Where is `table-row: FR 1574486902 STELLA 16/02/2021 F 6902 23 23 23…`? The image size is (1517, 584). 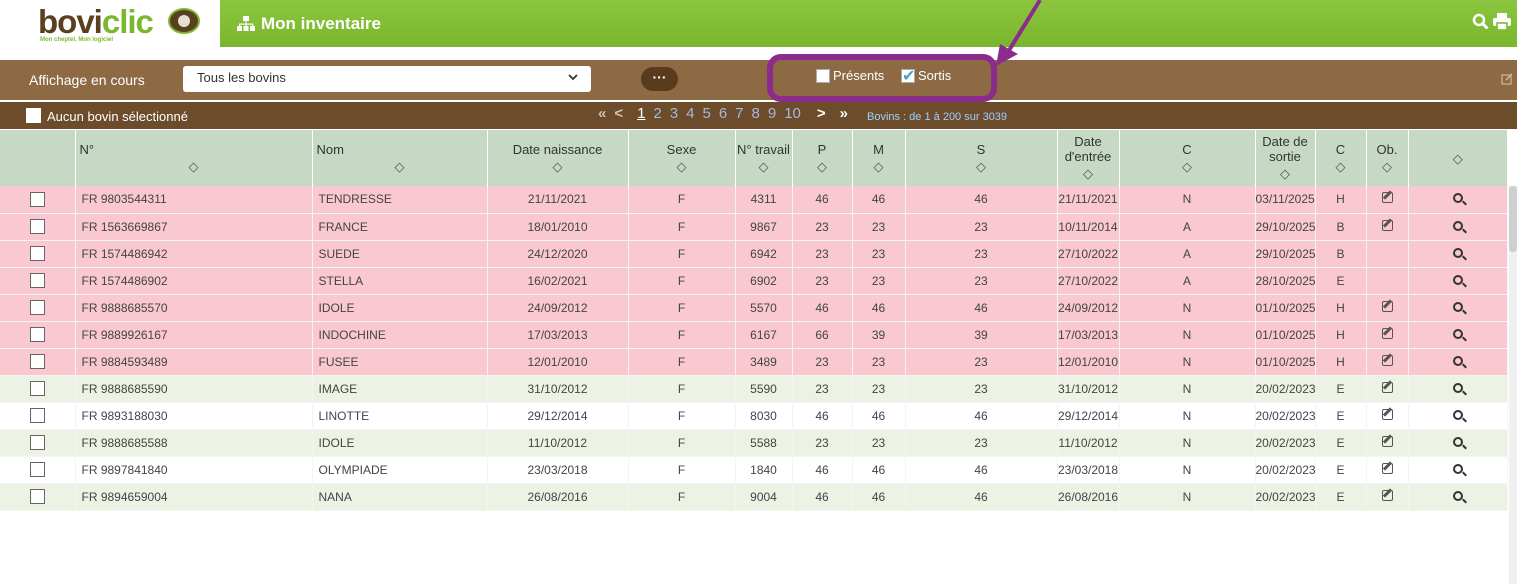 table-row: FR 1574486902 STELLA 16/02/2021 F 6902 23 23 23… is located at coordinates (754, 281).